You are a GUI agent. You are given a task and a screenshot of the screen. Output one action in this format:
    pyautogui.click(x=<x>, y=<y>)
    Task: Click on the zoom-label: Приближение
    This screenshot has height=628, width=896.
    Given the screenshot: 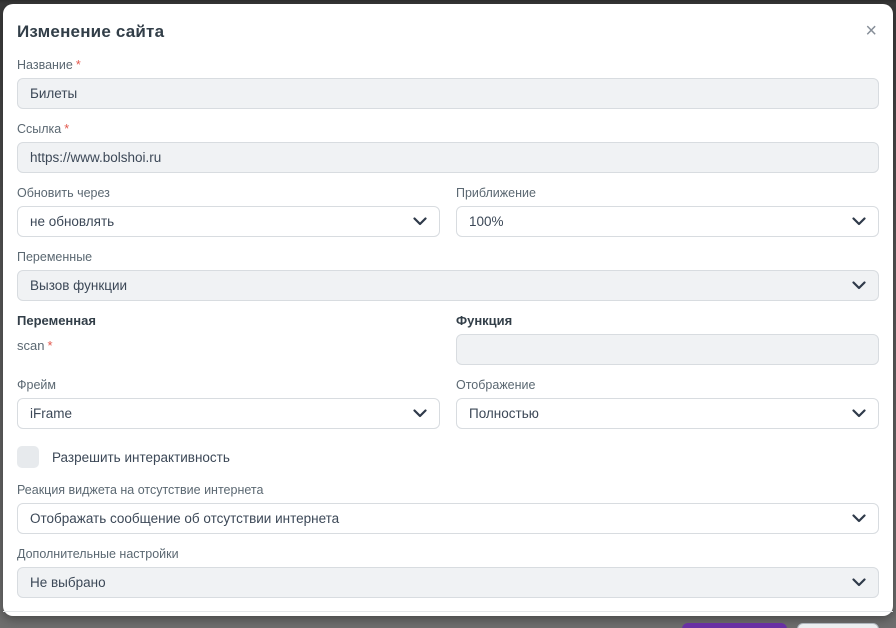 What is the action you would take?
    pyautogui.click(x=496, y=193)
    